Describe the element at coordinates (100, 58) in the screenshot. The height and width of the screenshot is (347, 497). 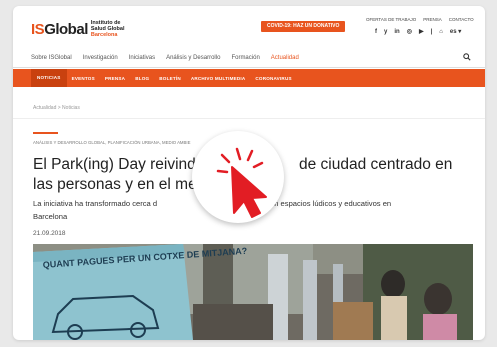
I see `nav-item-research: Investigación` at that location.